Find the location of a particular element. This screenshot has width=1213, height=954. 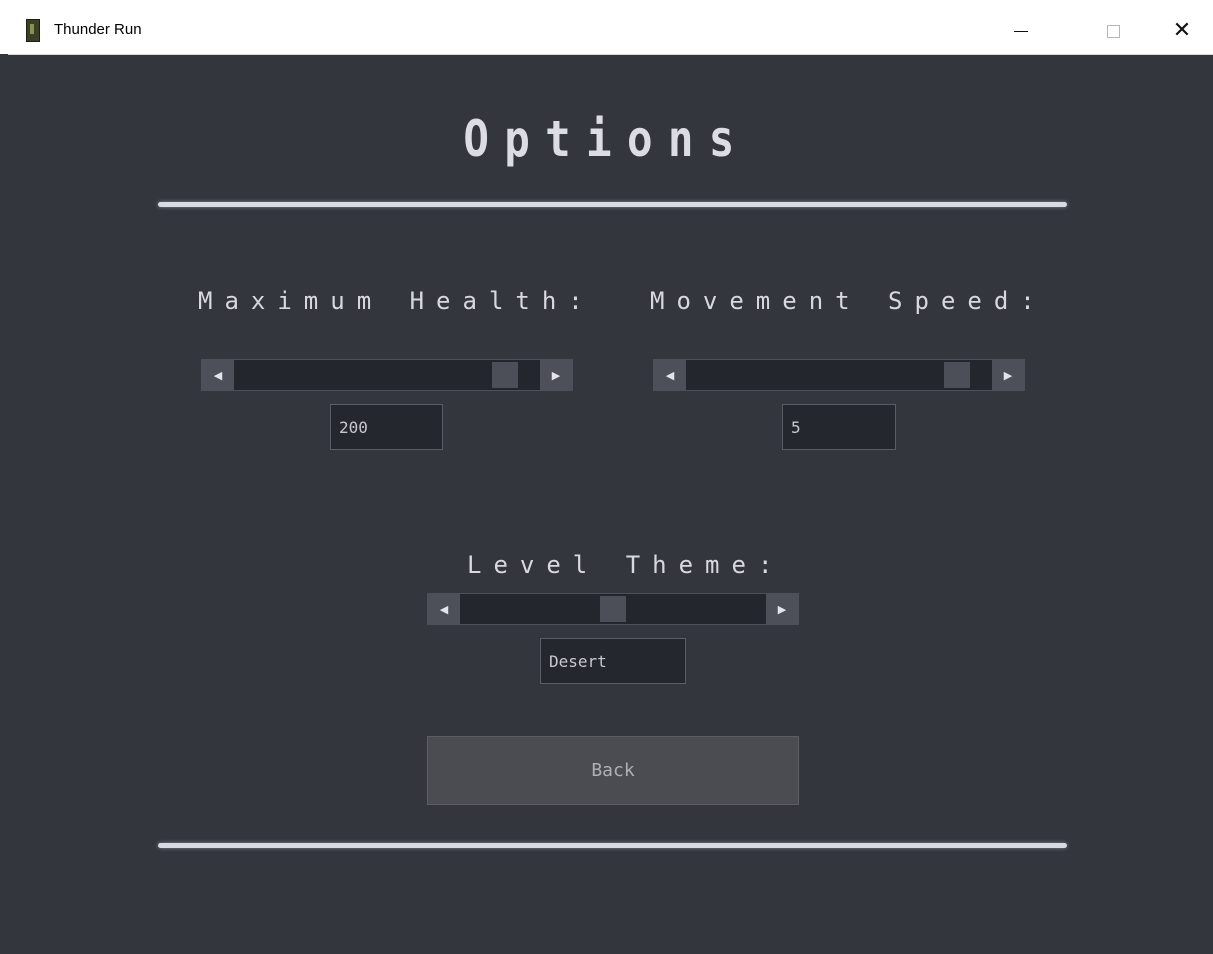

max-health-slider: ◀ ▶ is located at coordinates (387, 375).